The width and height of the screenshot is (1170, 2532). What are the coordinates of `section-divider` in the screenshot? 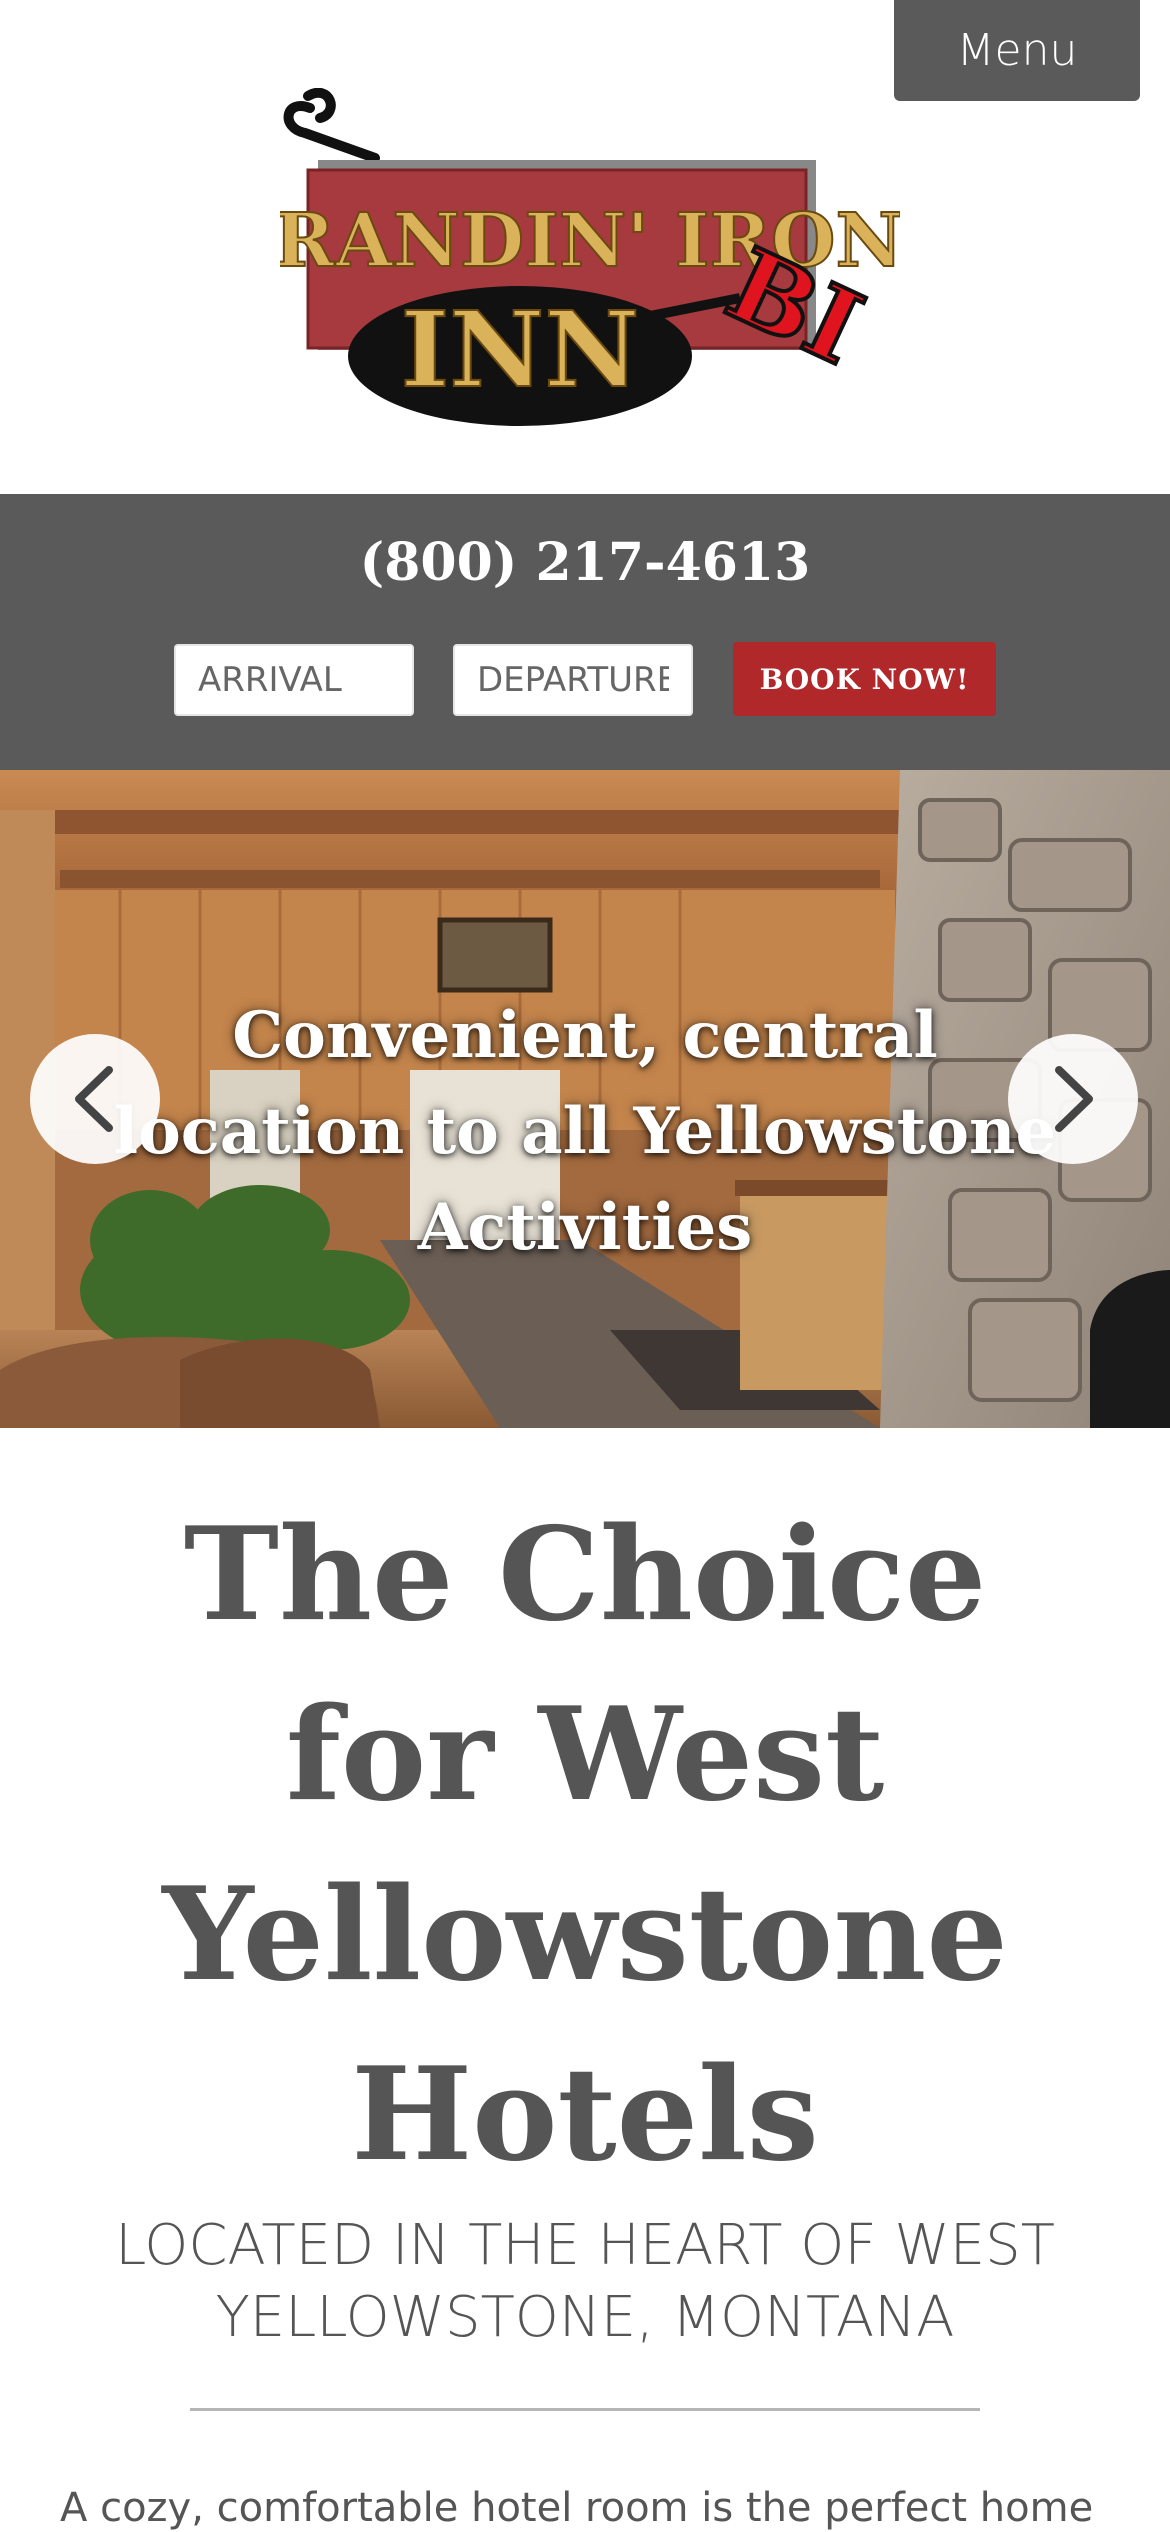 It's located at (585, 2409).